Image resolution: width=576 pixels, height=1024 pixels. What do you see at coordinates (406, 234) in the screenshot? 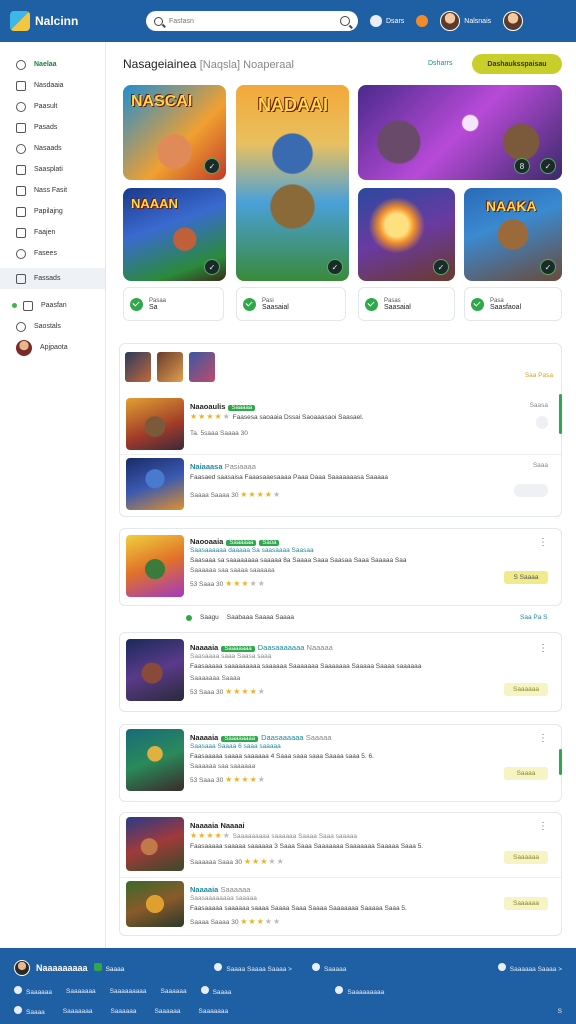
I see `featured-tile-5: ✓` at bounding box center [406, 234].